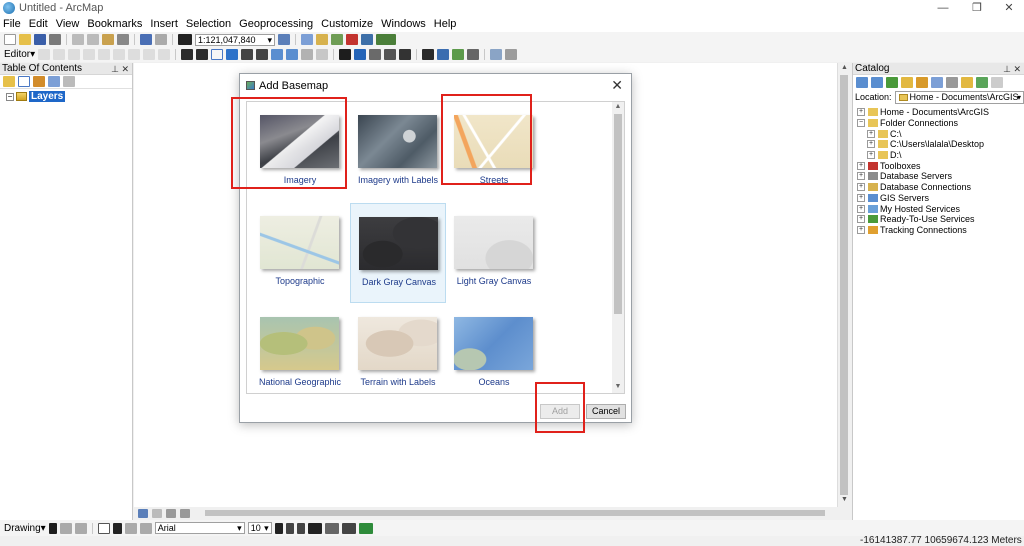 The height and width of the screenshot is (546, 1024). What do you see at coordinates (606, 411) in the screenshot?
I see `cancel-button: Cancel` at bounding box center [606, 411].